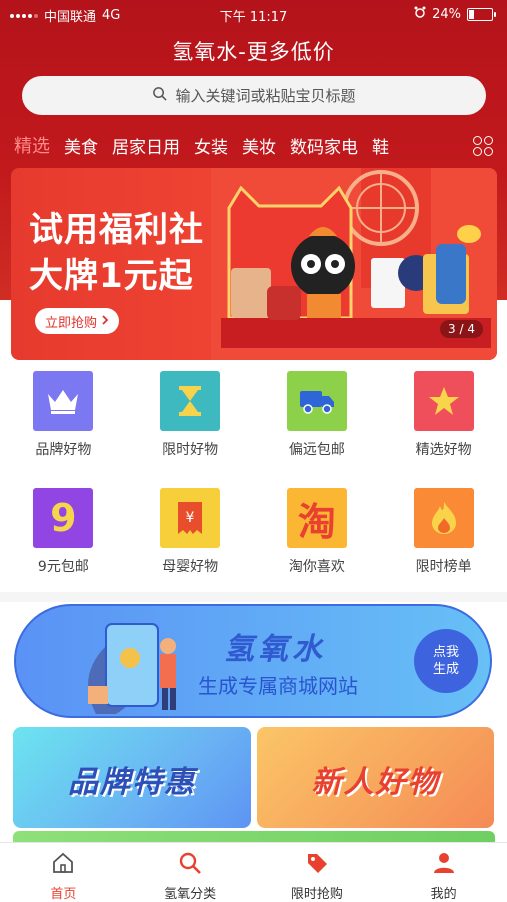 This screenshot has width=507, height=902. Describe the element at coordinates (63, 894) in the screenshot. I see `tab-label: 首页` at that location.